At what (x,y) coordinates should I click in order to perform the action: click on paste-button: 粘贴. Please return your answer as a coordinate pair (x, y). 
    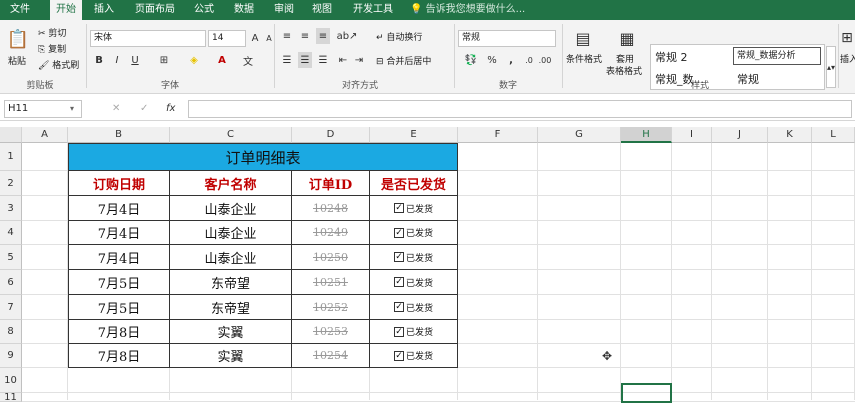
    Looking at the image, I should click on (17, 60).